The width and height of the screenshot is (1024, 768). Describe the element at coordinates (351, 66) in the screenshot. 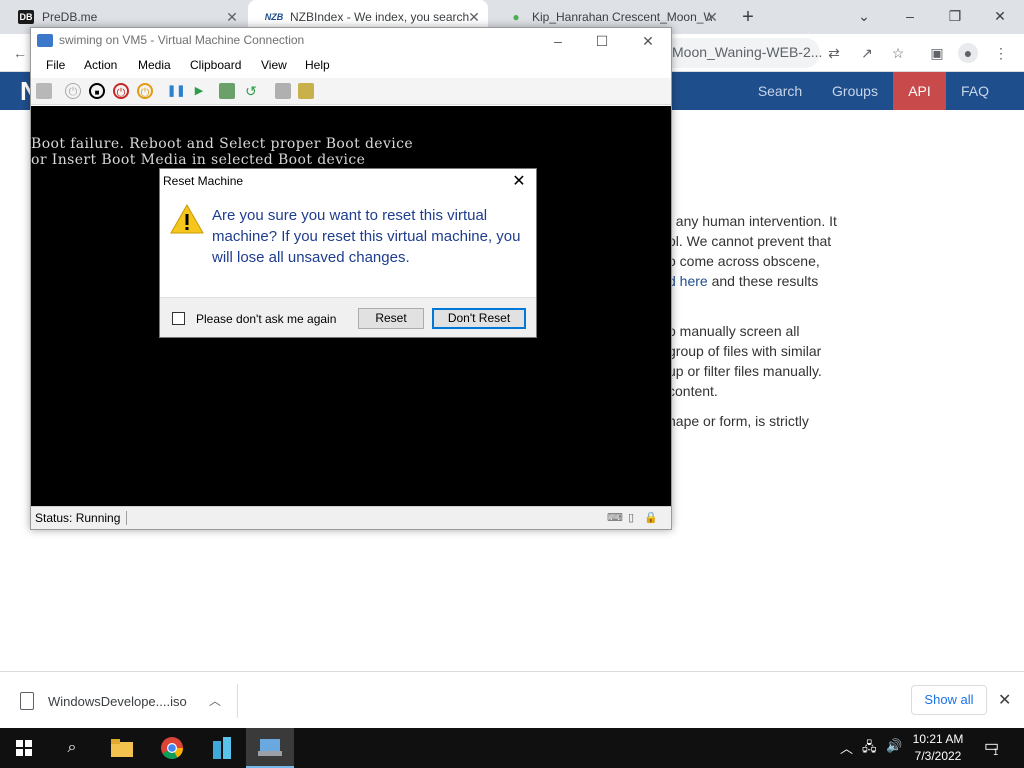

I see `vm-menu-bar: File Action Media Clipboard View Help` at that location.